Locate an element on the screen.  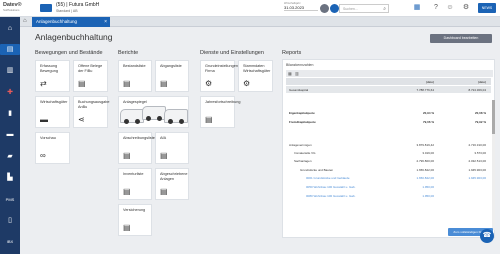
binoculars-icon: ∞ is located at coordinates (43, 155).